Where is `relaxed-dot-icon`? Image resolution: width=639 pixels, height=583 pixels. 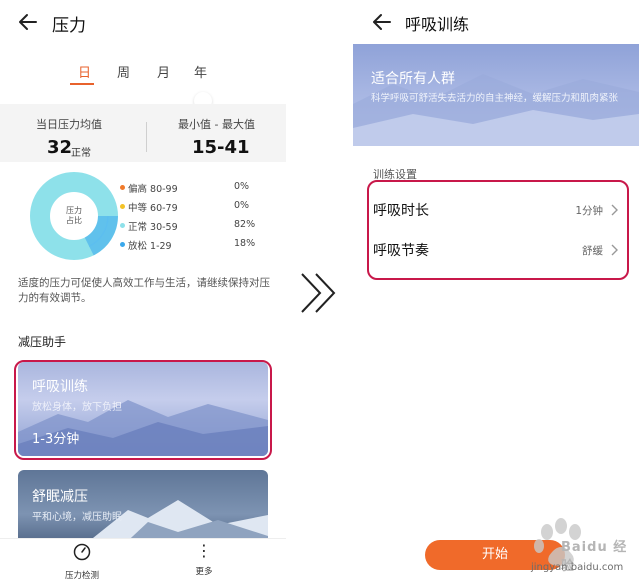
relaxed-dot-icon is located at coordinates (122, 244).